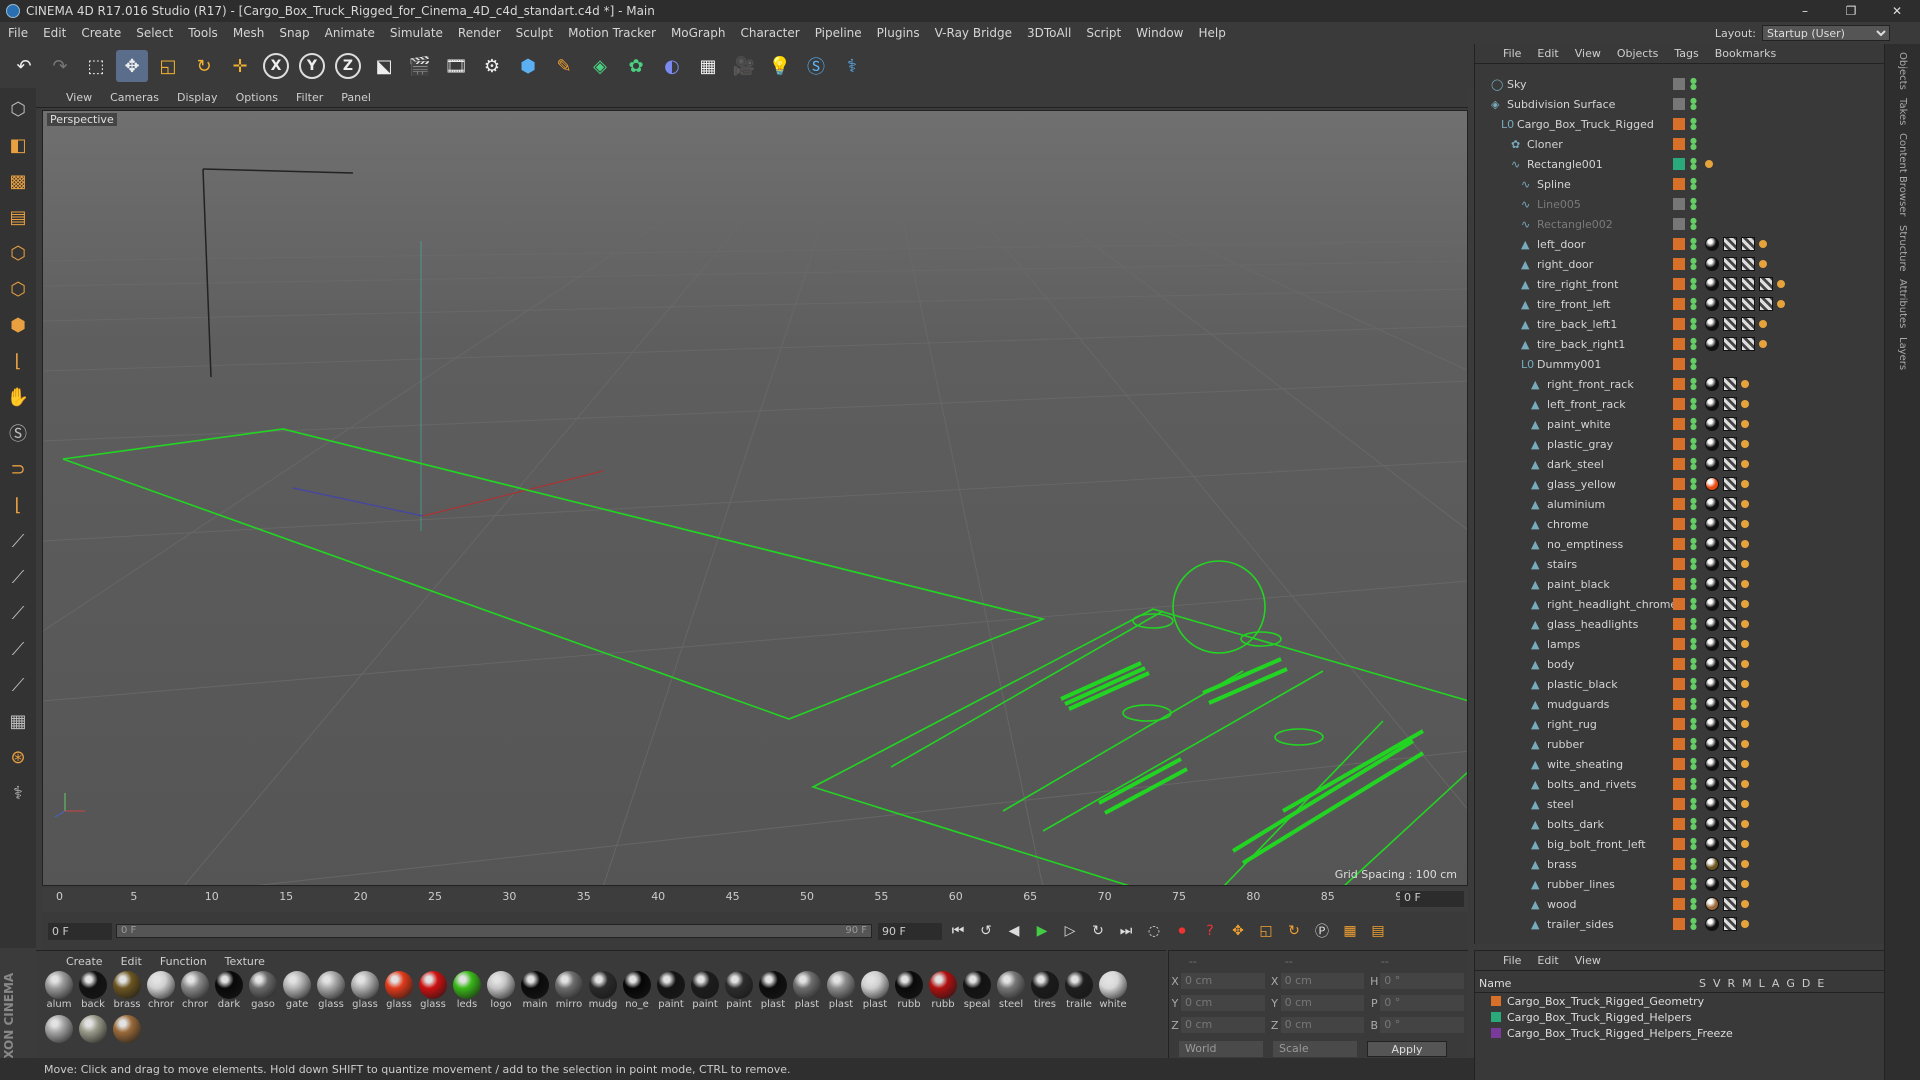  I want to click on object-row: ▲ body ● ●, so click(1680, 664).